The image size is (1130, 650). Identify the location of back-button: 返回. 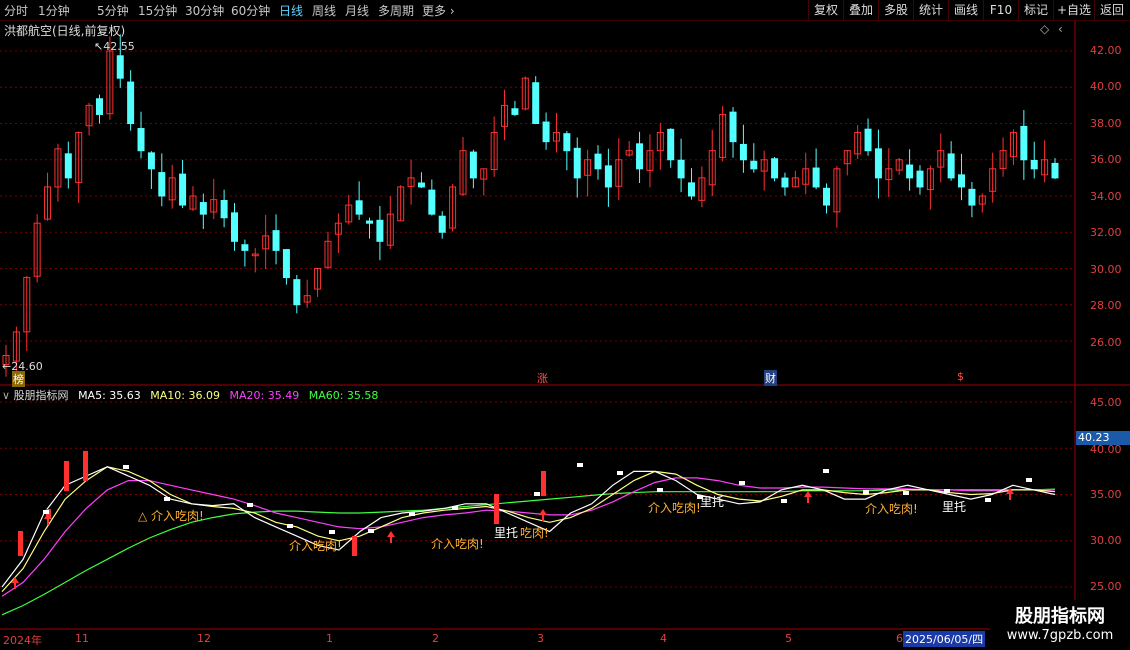
(1111, 10).